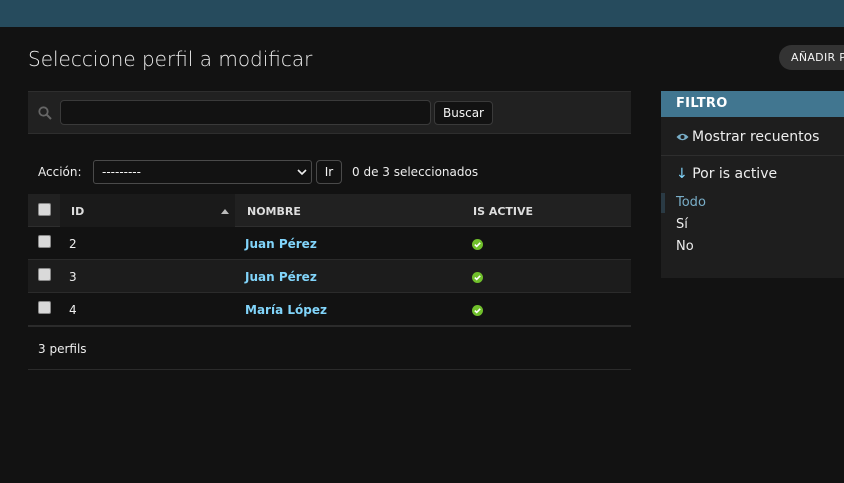 The width and height of the screenshot is (844, 483). Describe the element at coordinates (62, 349) in the screenshot. I see `result-count: 3 perfils` at that location.